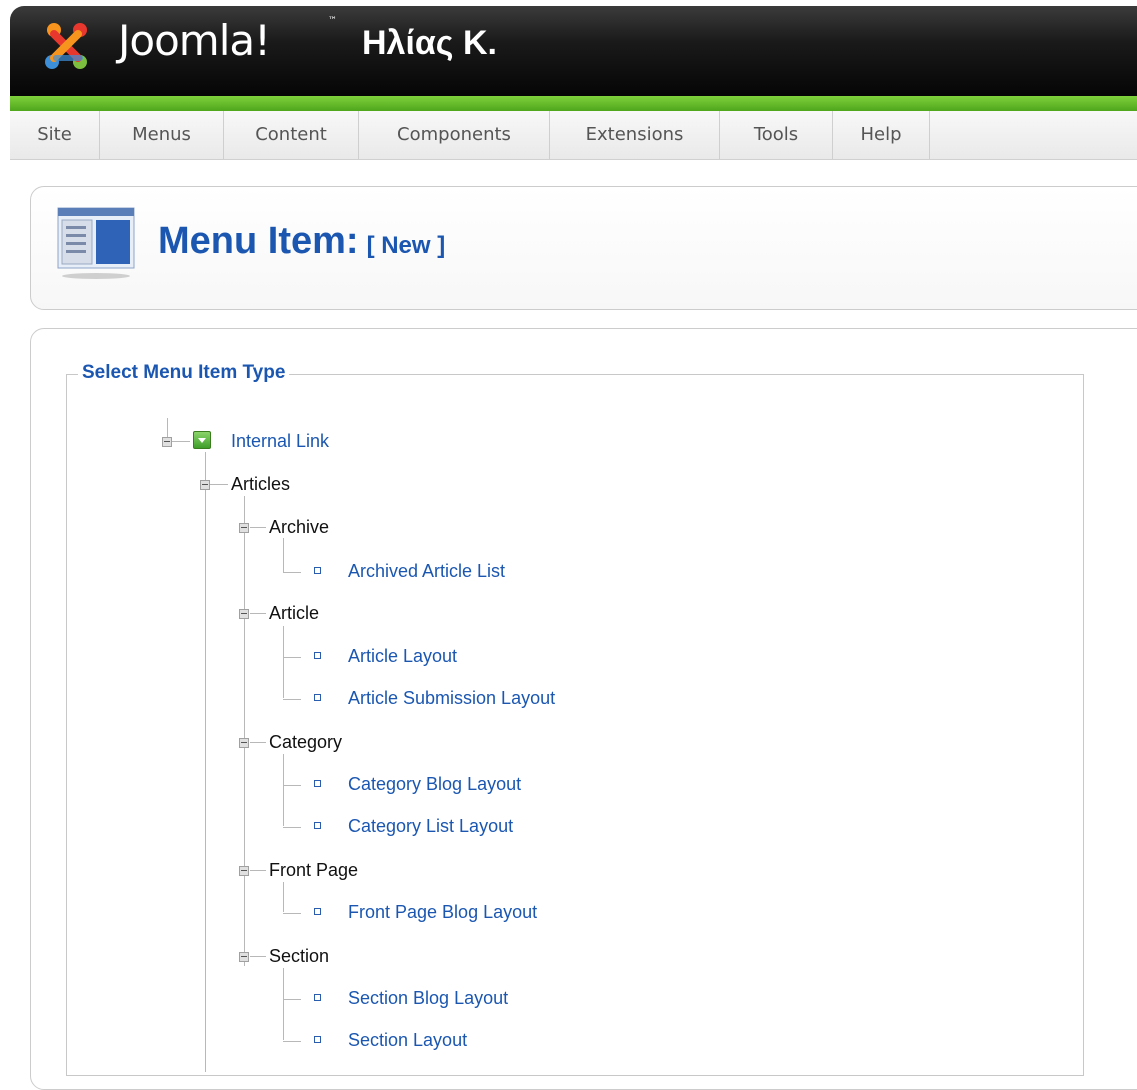  Describe the element at coordinates (202, 440) in the screenshot. I see `folder-open-icon` at that location.